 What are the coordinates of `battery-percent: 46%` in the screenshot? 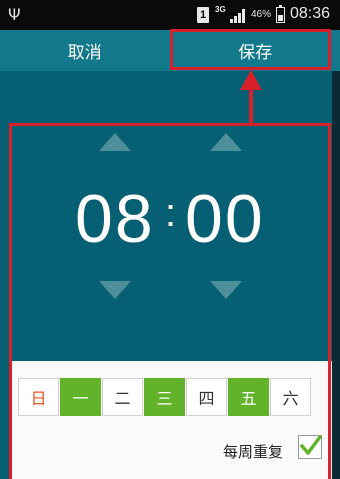 It's located at (261, 14).